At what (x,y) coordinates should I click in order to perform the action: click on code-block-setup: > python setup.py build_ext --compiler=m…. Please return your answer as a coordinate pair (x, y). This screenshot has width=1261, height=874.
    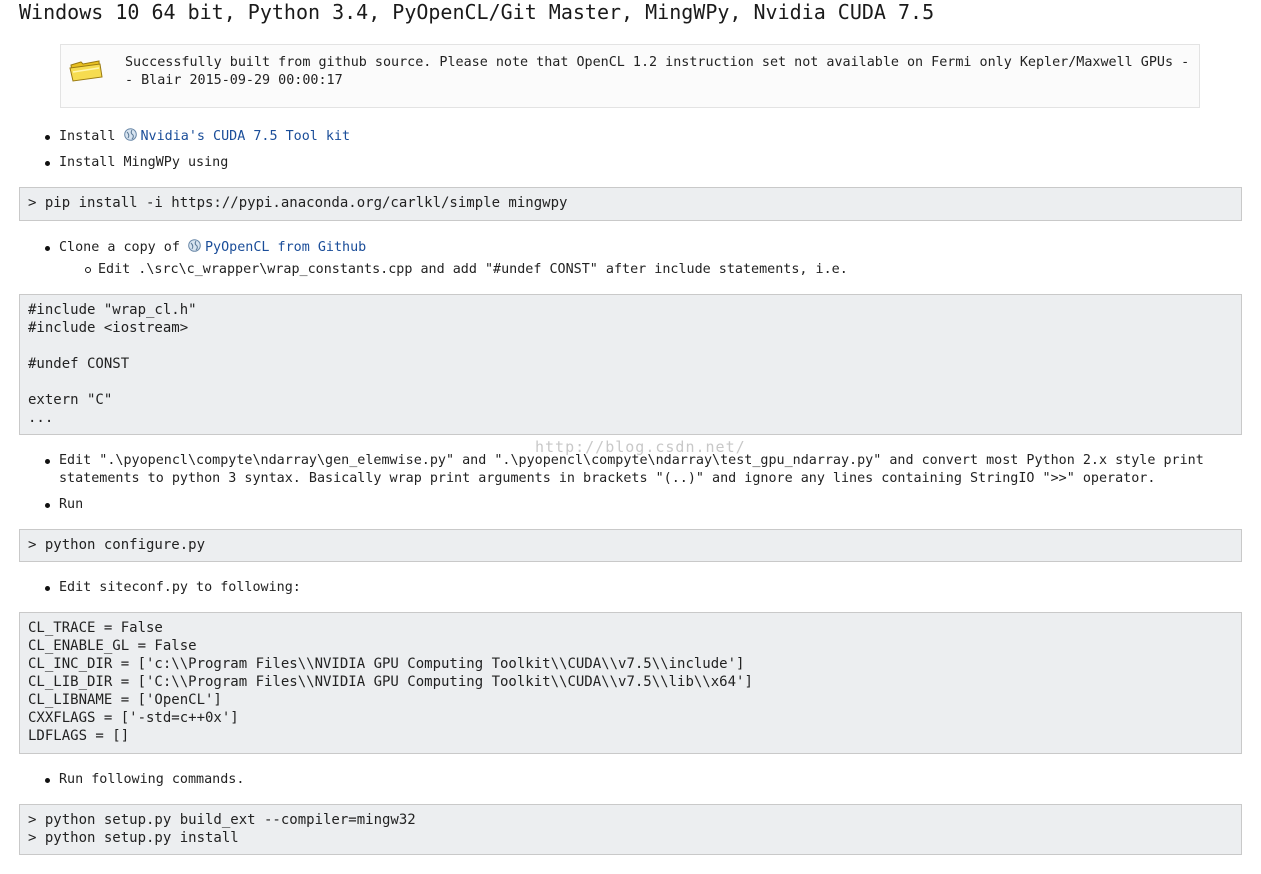
    Looking at the image, I should click on (630, 829).